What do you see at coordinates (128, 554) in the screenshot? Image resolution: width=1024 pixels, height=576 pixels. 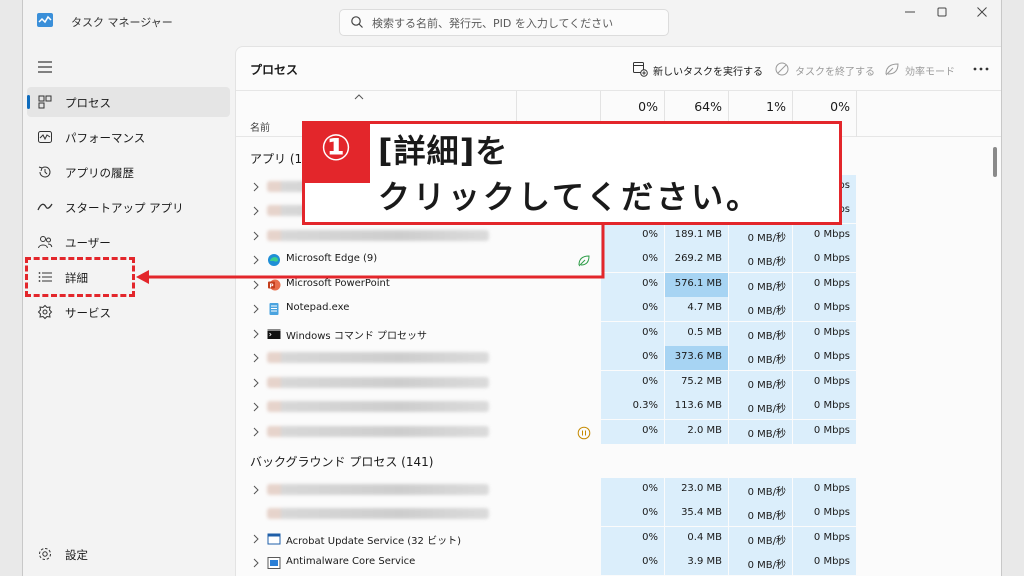 I see `sidebar-item-settings: 設定` at bounding box center [128, 554].